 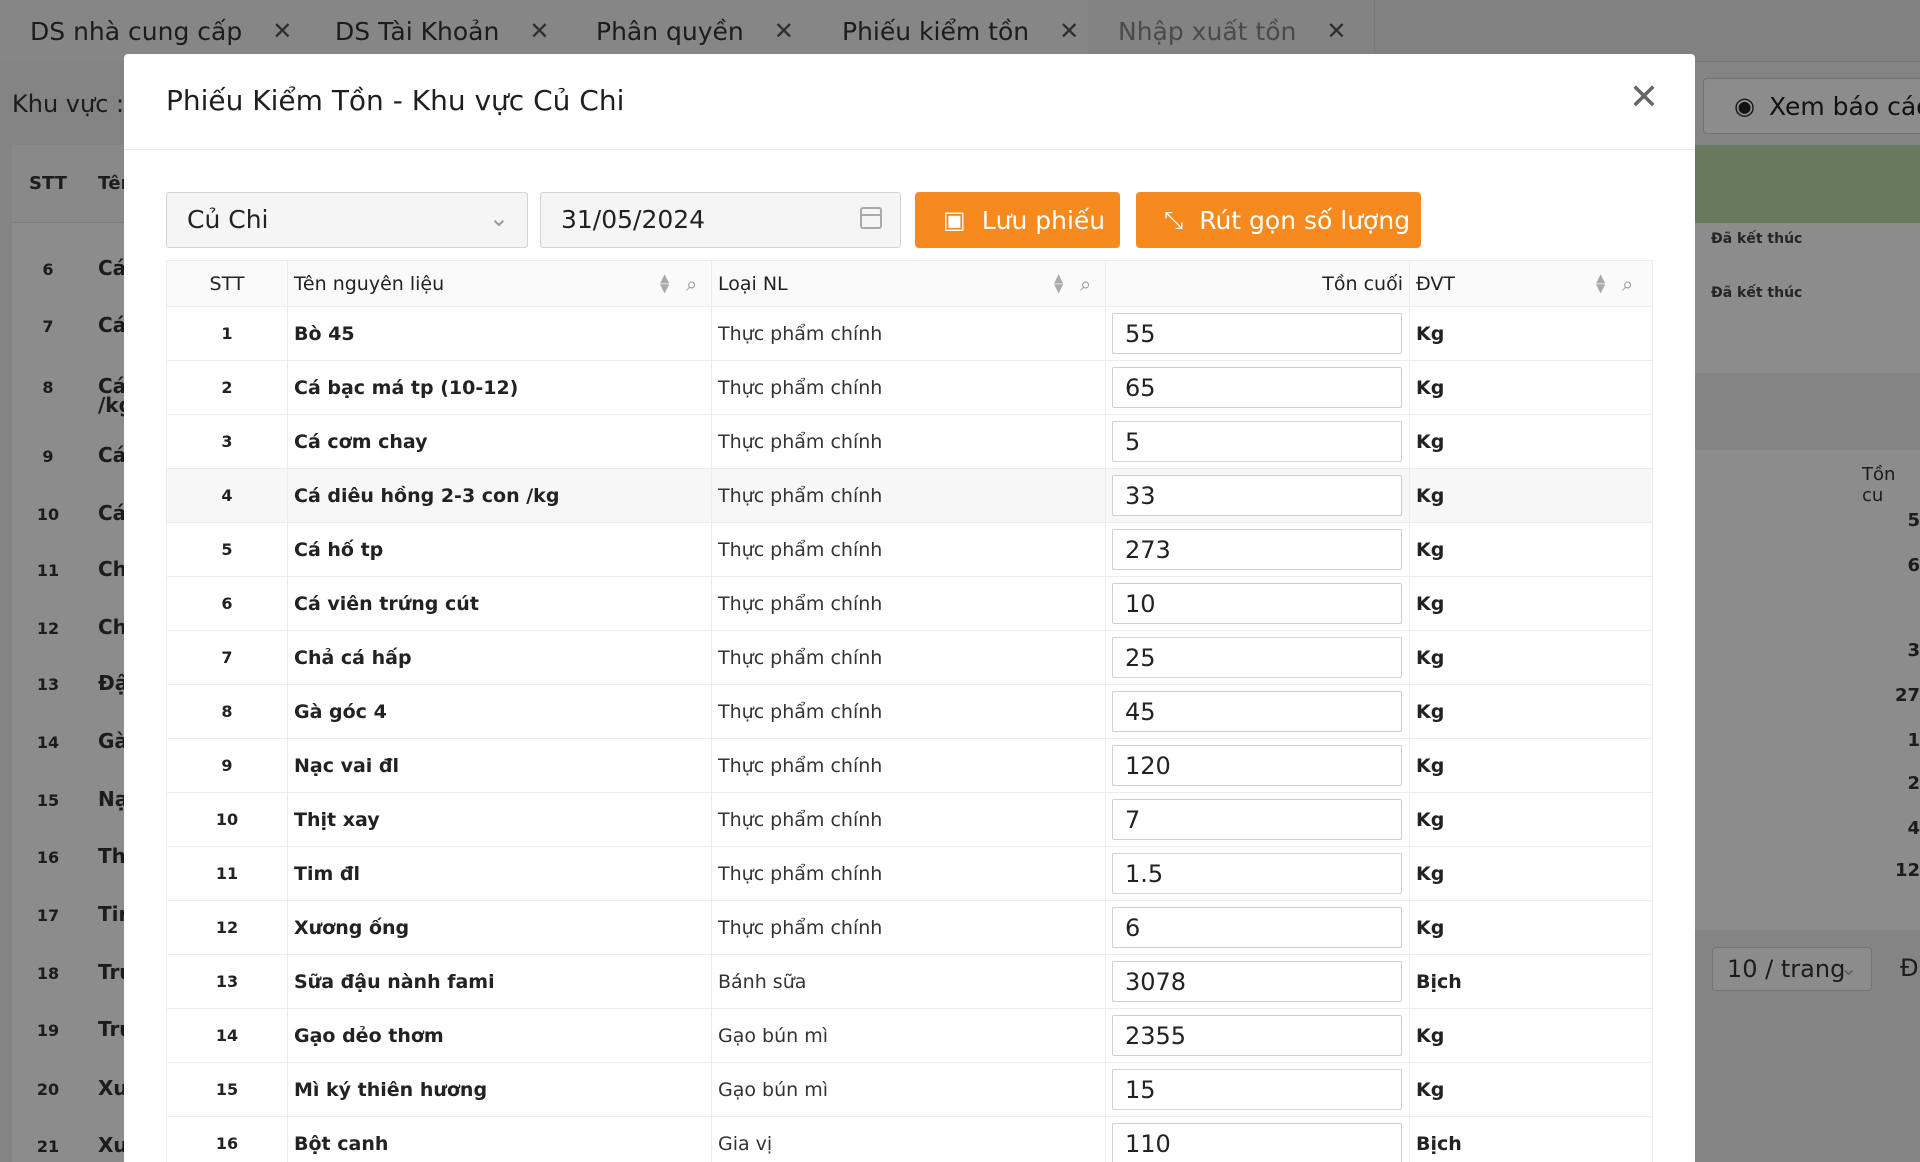 What do you see at coordinates (500, 284) in the screenshot?
I see `header-name: Tên nguyên liệu ▲ ▼ ⌕` at bounding box center [500, 284].